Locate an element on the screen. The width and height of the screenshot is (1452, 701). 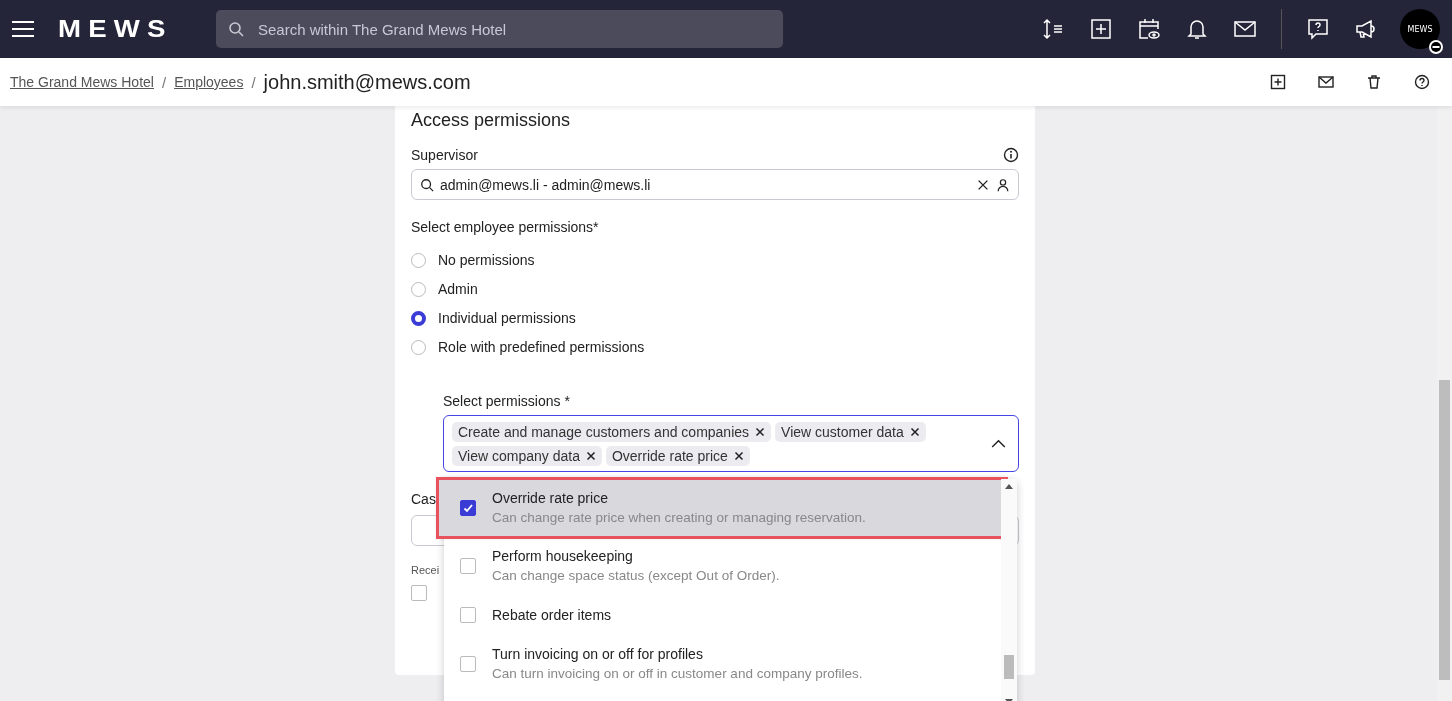
field-label: Select employee permissions* is located at coordinates (505, 227).